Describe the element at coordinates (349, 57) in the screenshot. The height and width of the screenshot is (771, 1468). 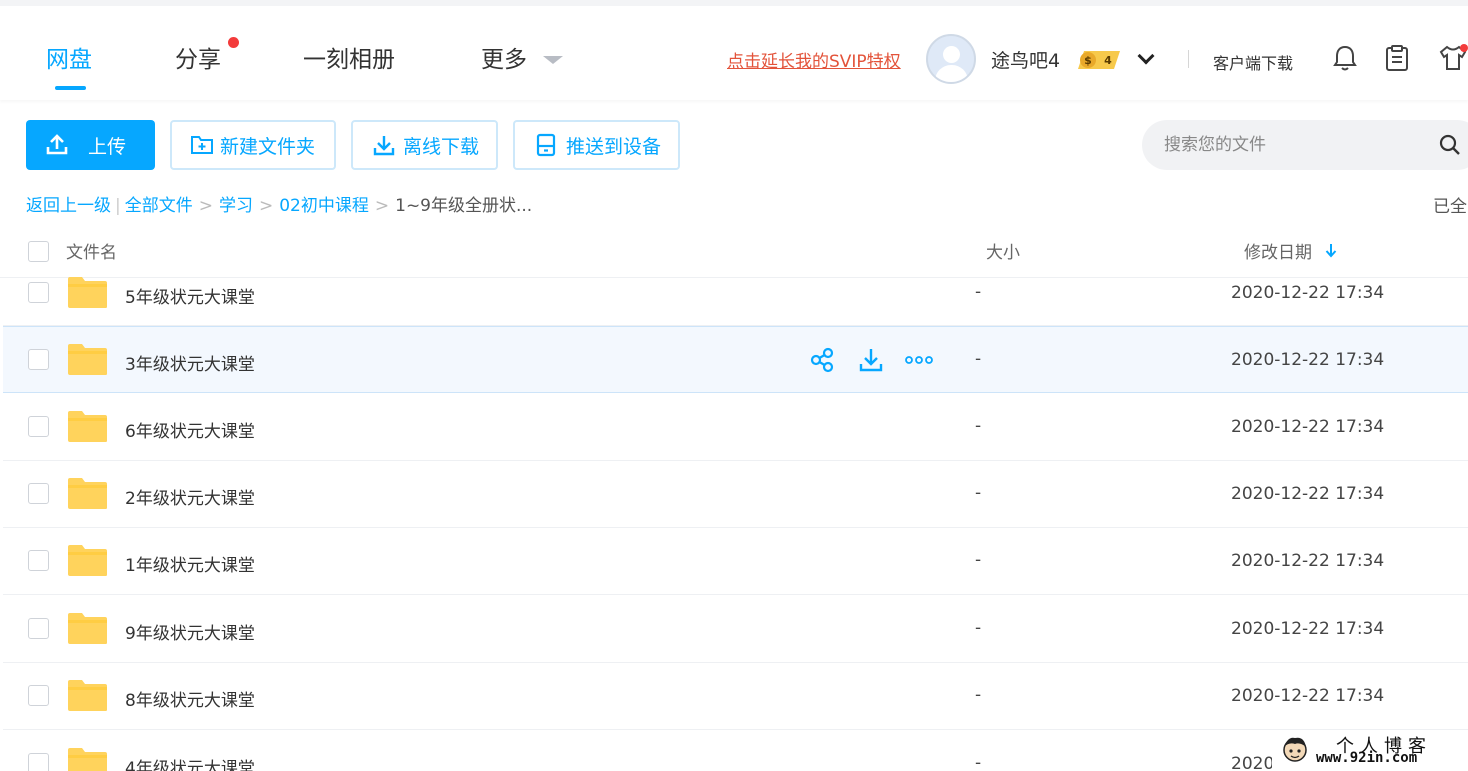
I see `nav-tab-album: 一刻相册` at that location.